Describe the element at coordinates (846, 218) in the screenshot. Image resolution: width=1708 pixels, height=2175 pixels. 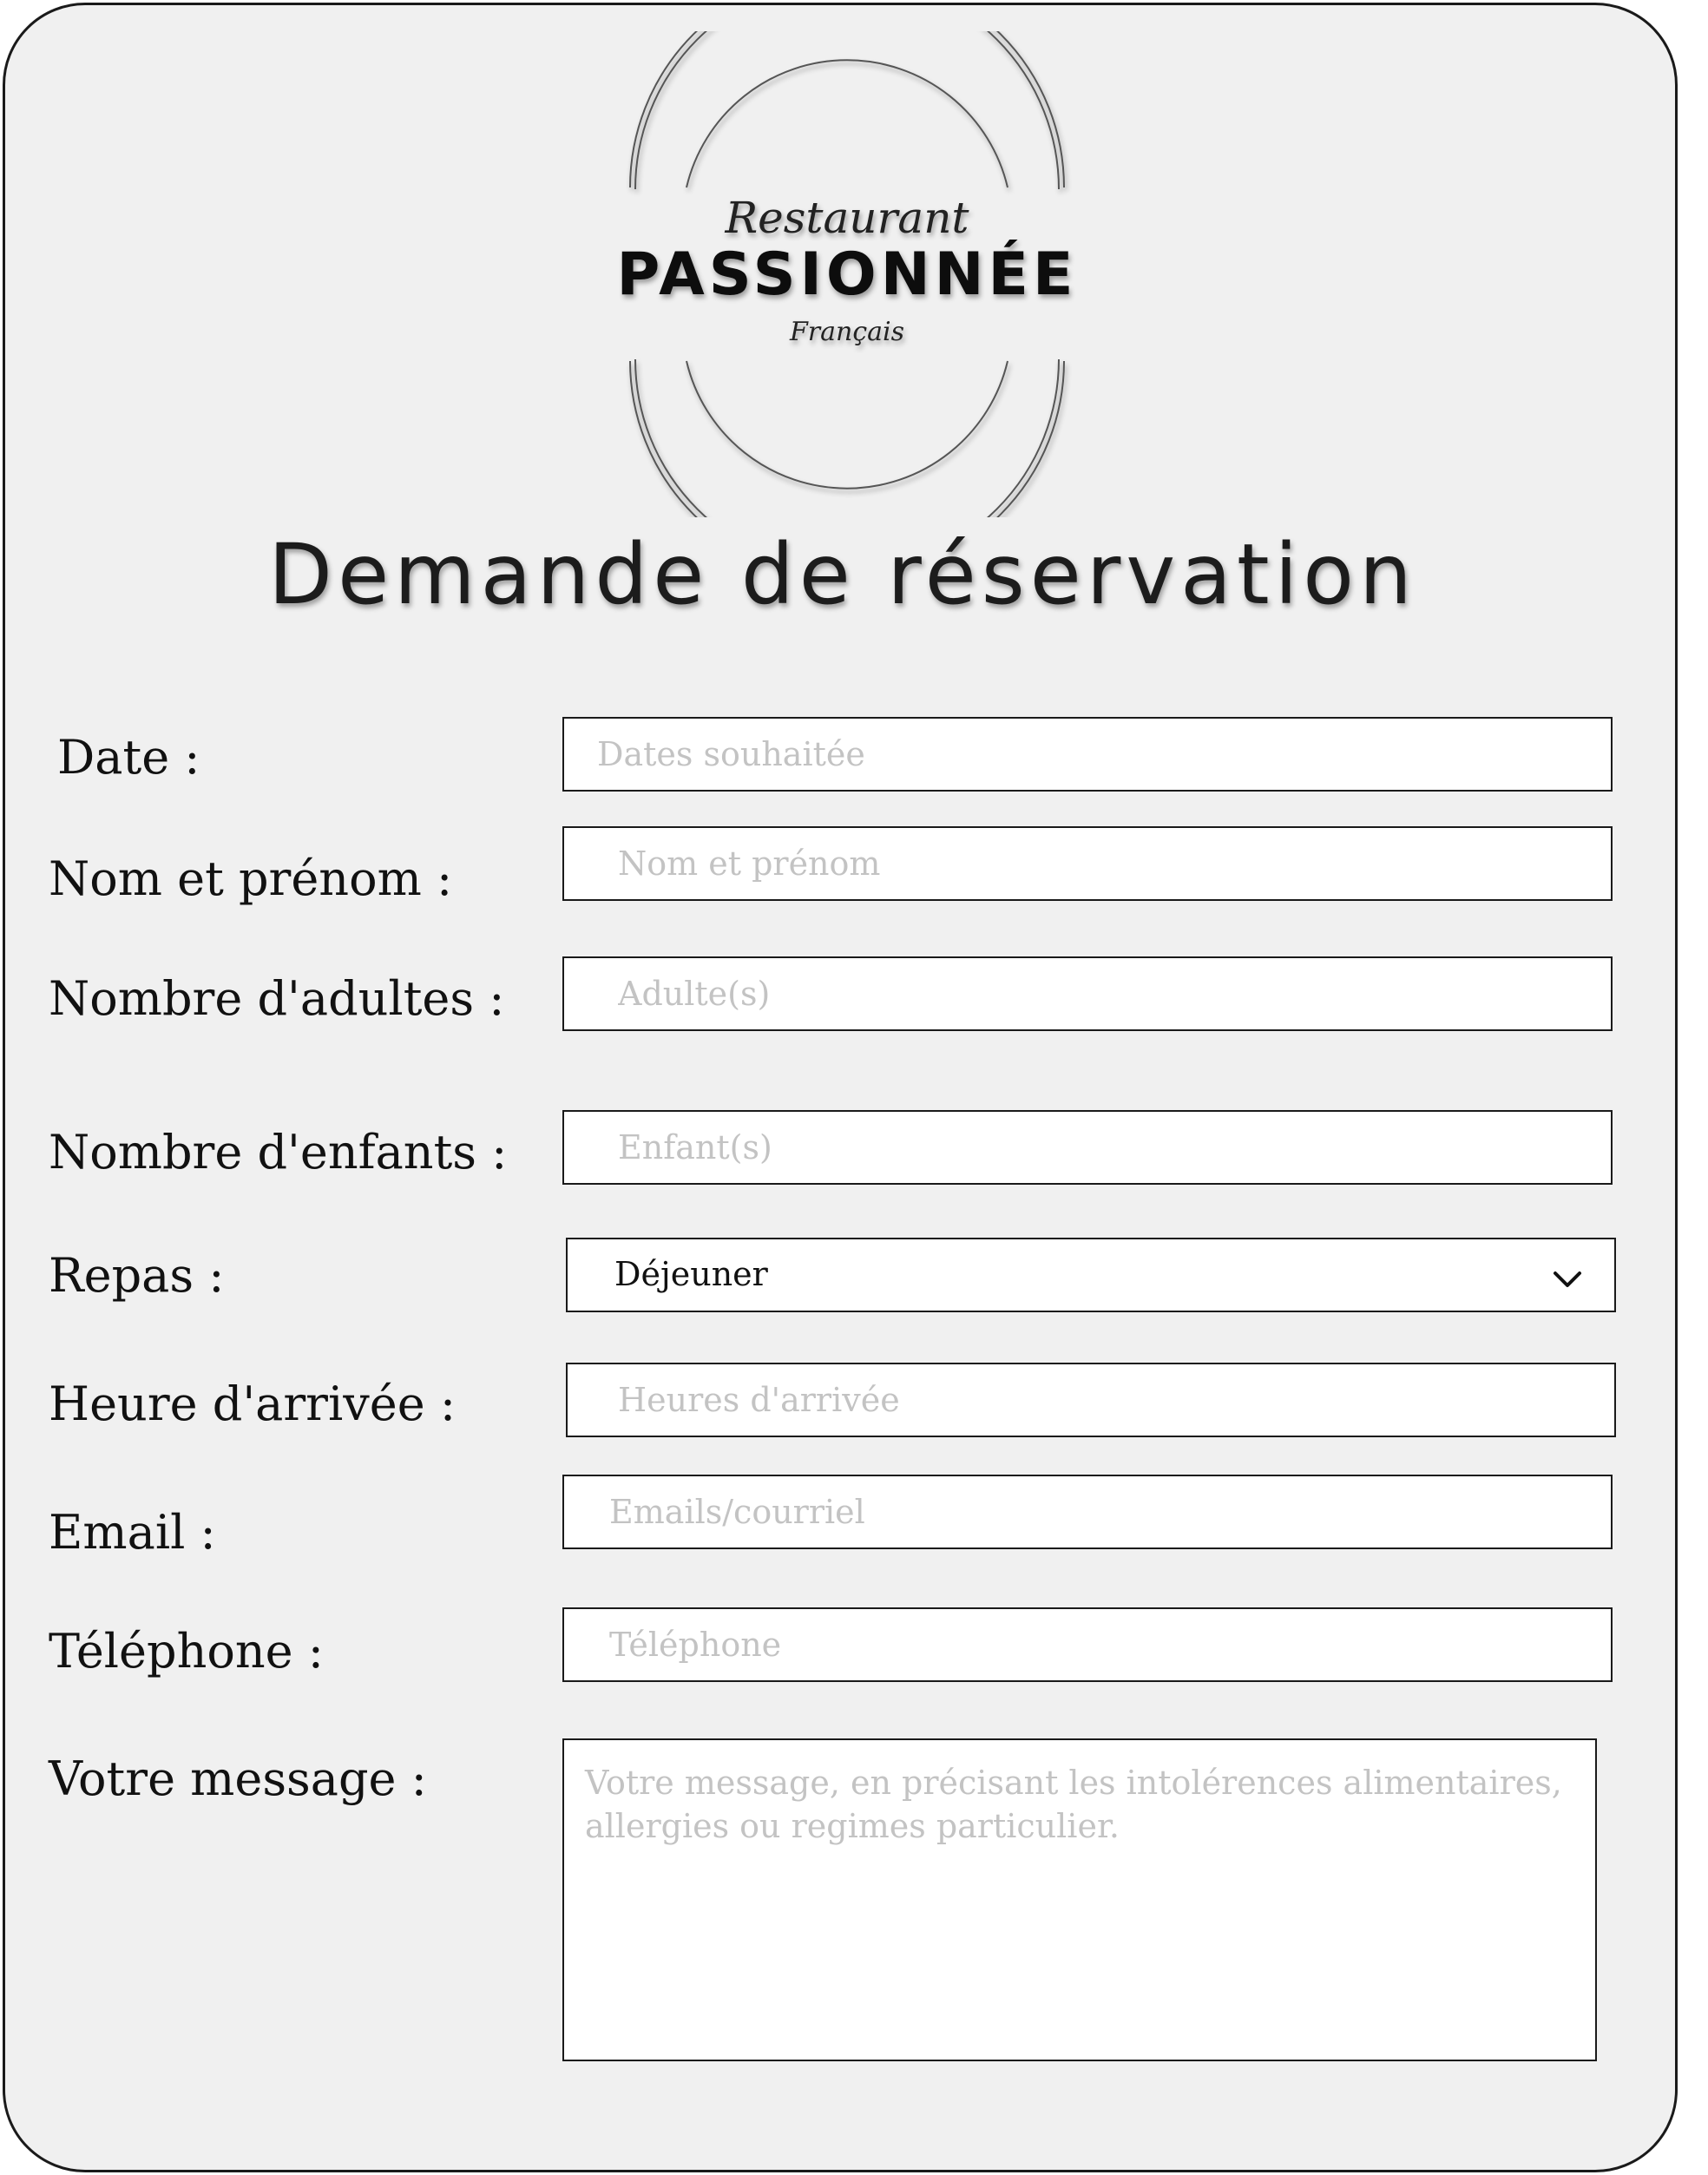
I see `logo-restaurant-text: Restaurant` at that location.